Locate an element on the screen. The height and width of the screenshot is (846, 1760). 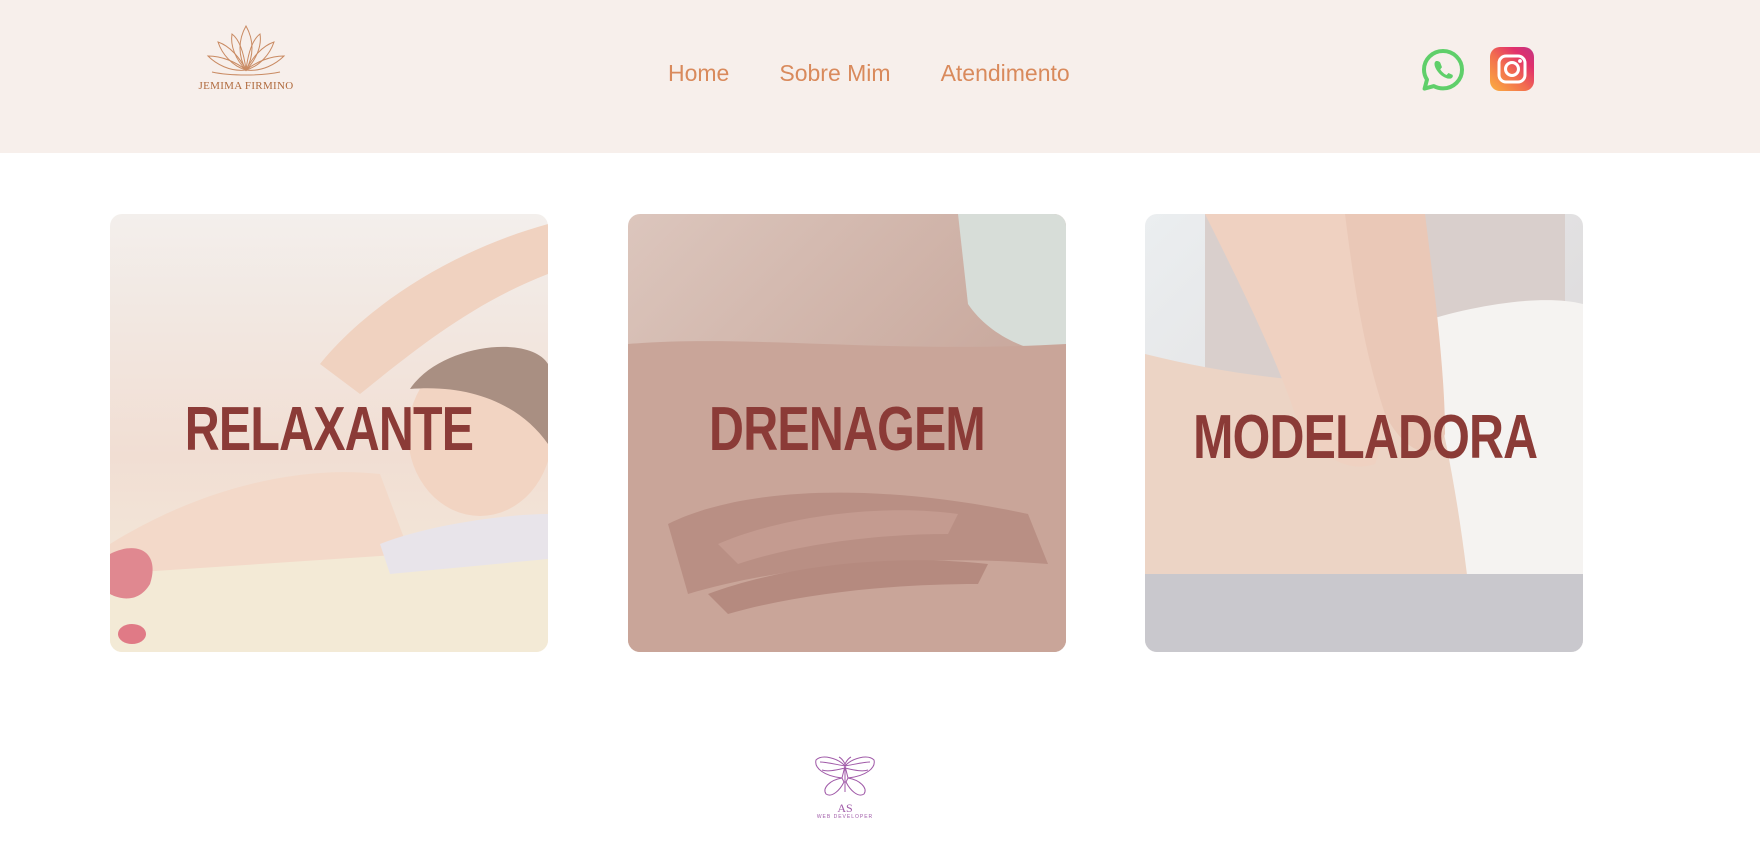
service-card-drenagem: DRENAGEM is located at coordinates (847, 433).